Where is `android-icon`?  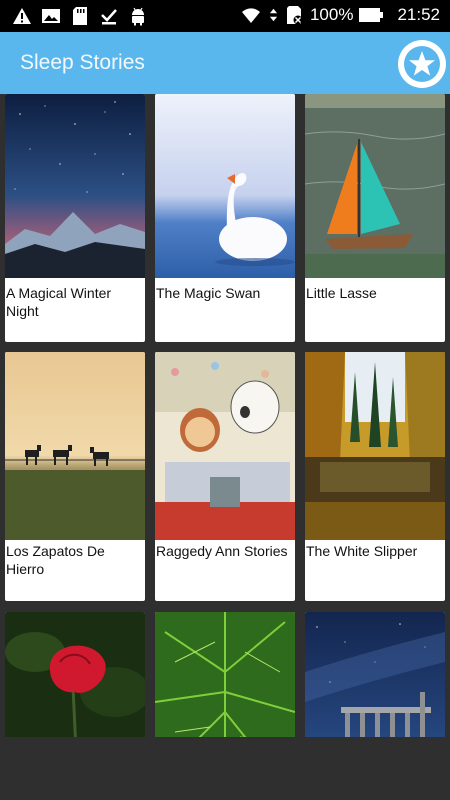
android-icon is located at coordinates (138, 16).